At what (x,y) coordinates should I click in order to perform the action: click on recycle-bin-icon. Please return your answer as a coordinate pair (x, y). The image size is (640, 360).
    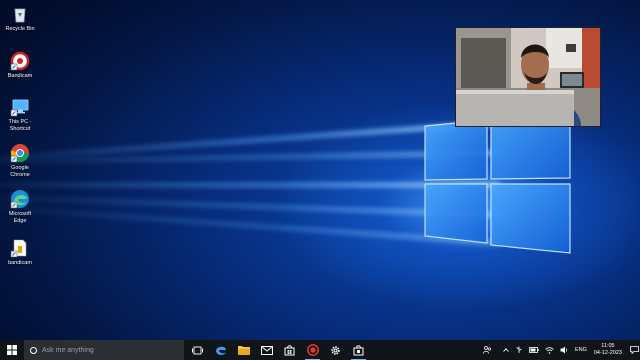
    Looking at the image, I should click on (20, 15).